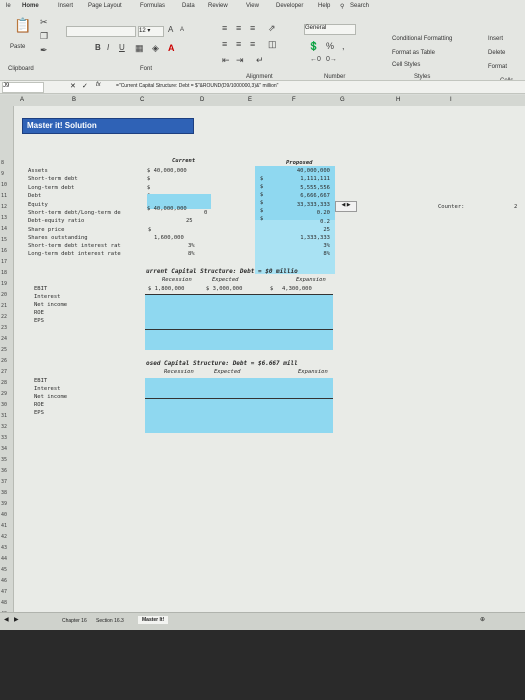 The width and height of the screenshot is (525, 700). What do you see at coordinates (238, 28) in the screenshot?
I see `align-middle-icon: ≡` at bounding box center [238, 28].